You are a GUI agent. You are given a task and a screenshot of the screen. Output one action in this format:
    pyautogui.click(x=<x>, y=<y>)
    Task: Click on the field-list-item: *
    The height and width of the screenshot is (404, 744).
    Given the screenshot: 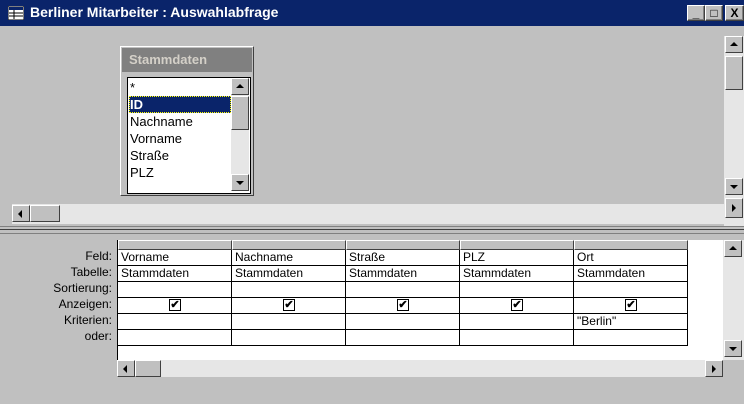 What is the action you would take?
    pyautogui.click(x=132, y=87)
    